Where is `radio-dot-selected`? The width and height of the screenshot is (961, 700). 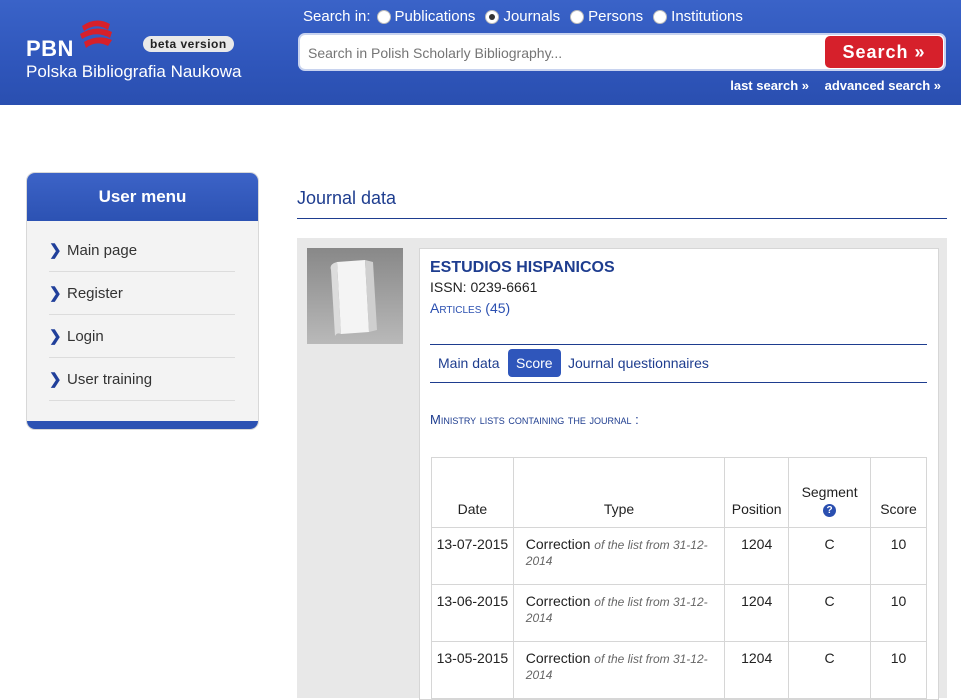 radio-dot-selected is located at coordinates (492, 16).